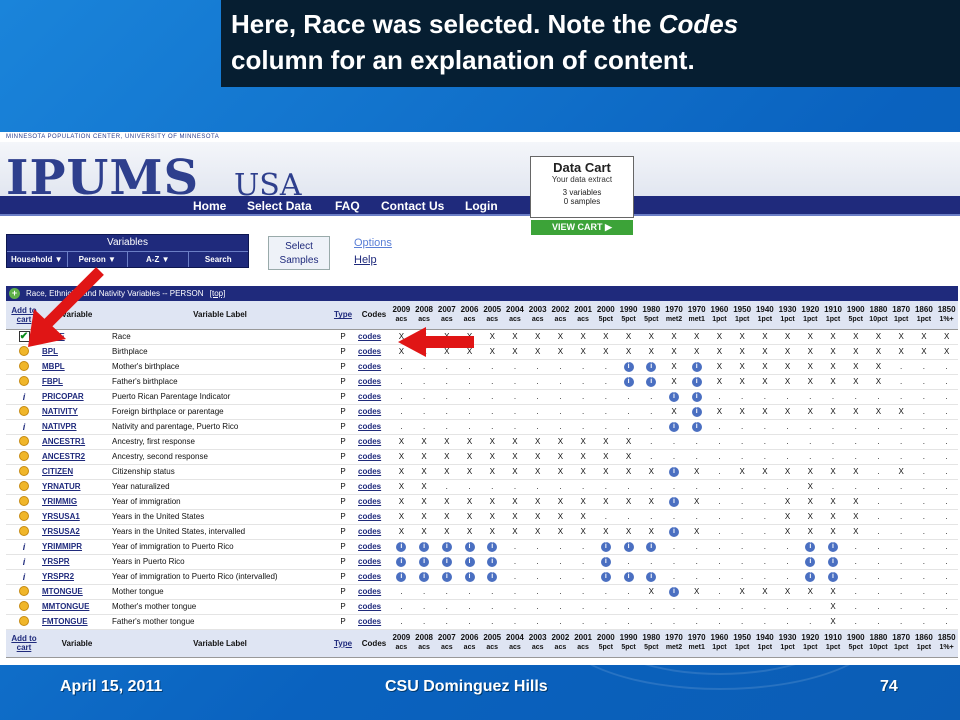 This screenshot has width=960, height=720. Describe the element at coordinates (299, 253) in the screenshot. I see `select-samples-button: Select Samples` at that location.